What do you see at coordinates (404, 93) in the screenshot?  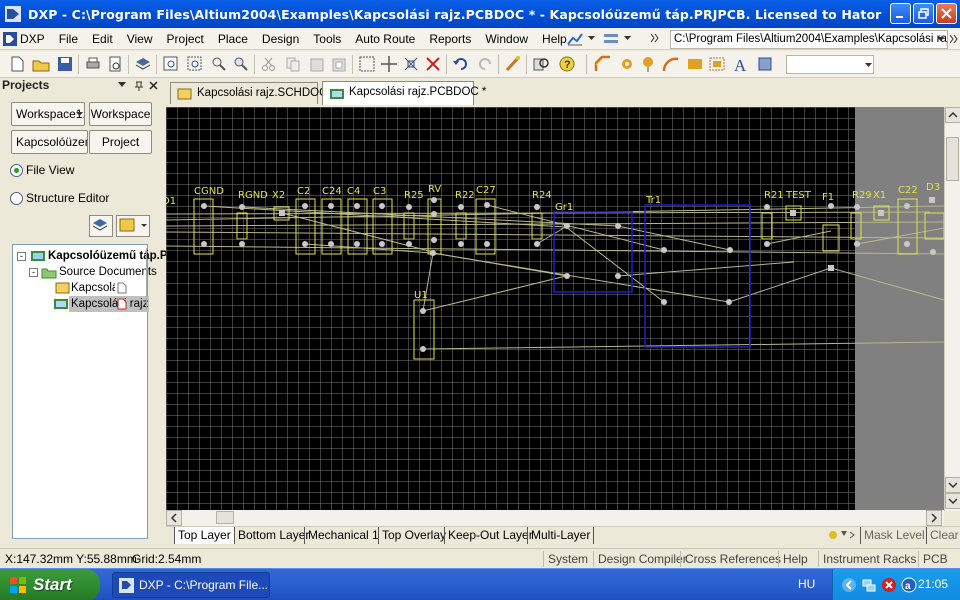 I see `tab-pcbdoc: Kapcsolási rajz.PCBDOC *` at bounding box center [404, 93].